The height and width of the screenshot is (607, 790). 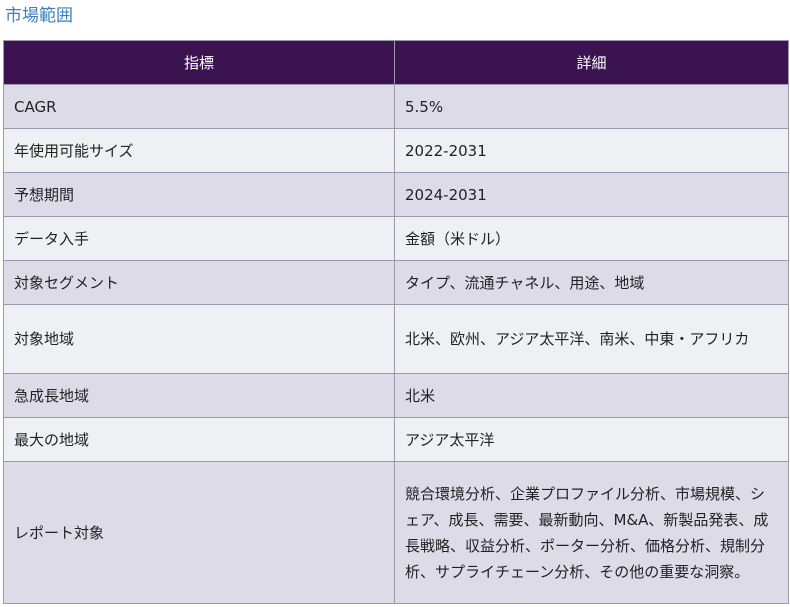 I want to click on header-detail: 詳細, so click(x=591, y=62).